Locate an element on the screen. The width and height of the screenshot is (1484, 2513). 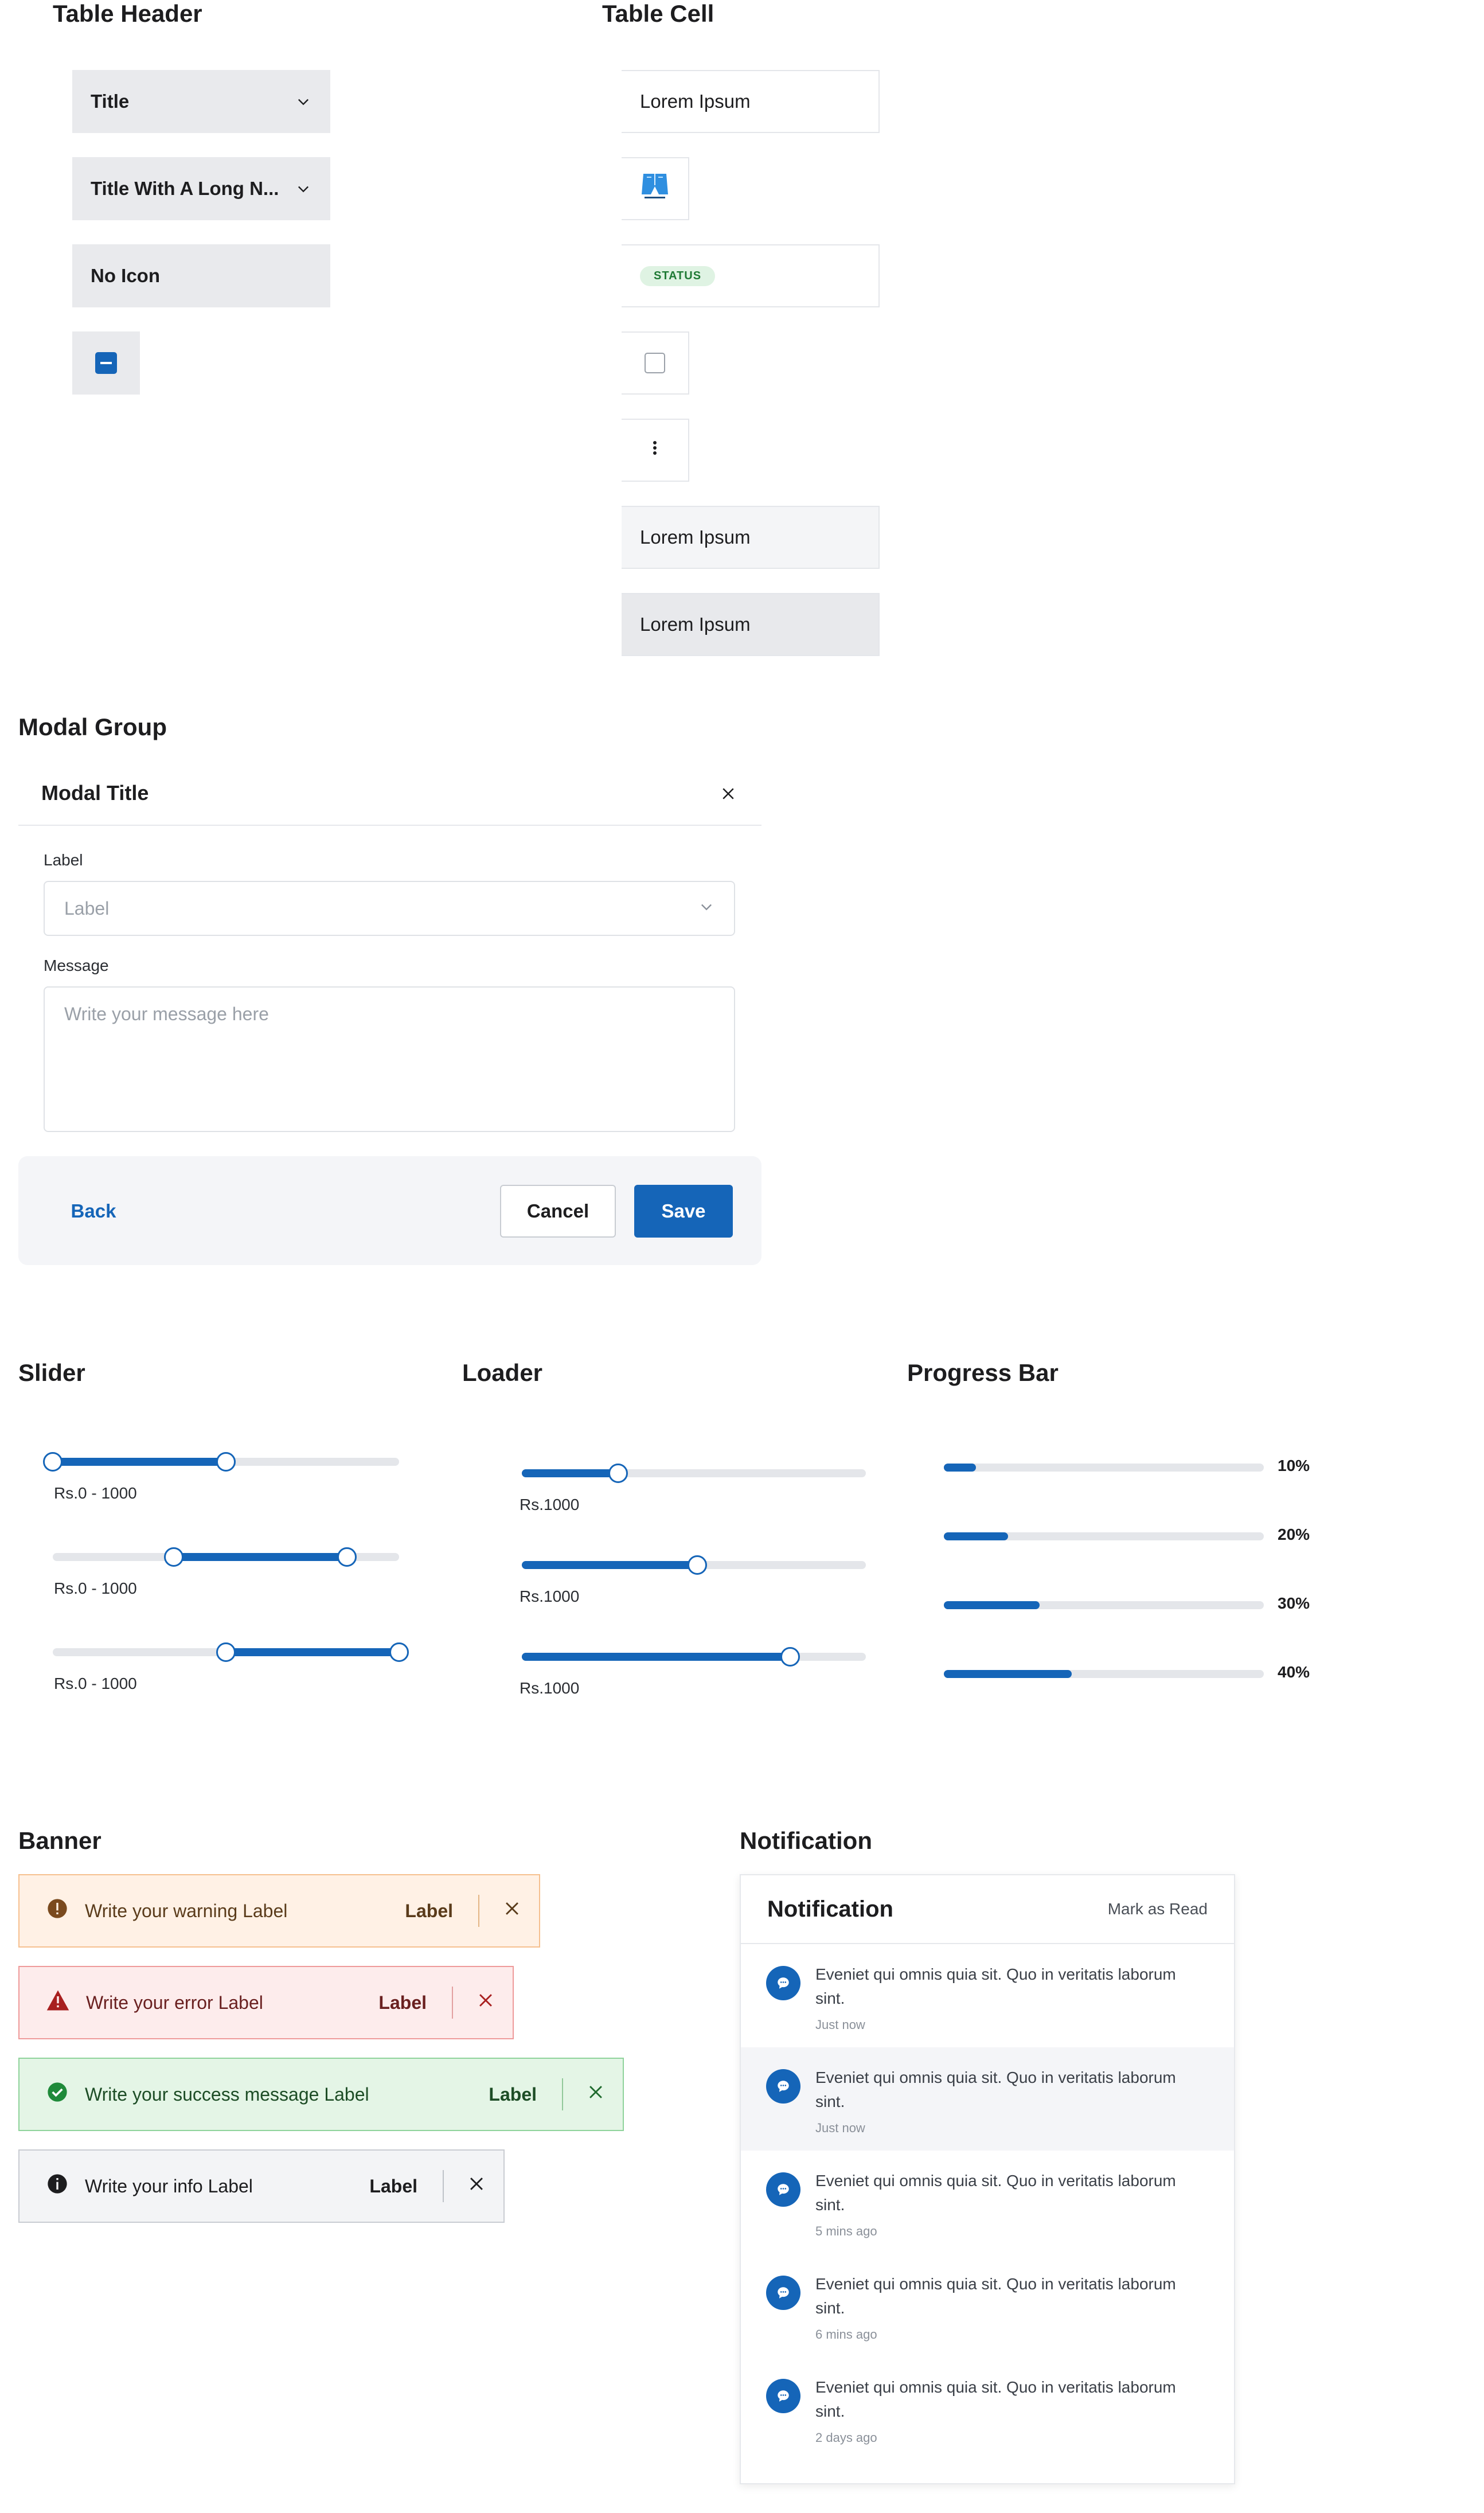
banner-message: Write your success message Label is located at coordinates (227, 2094).